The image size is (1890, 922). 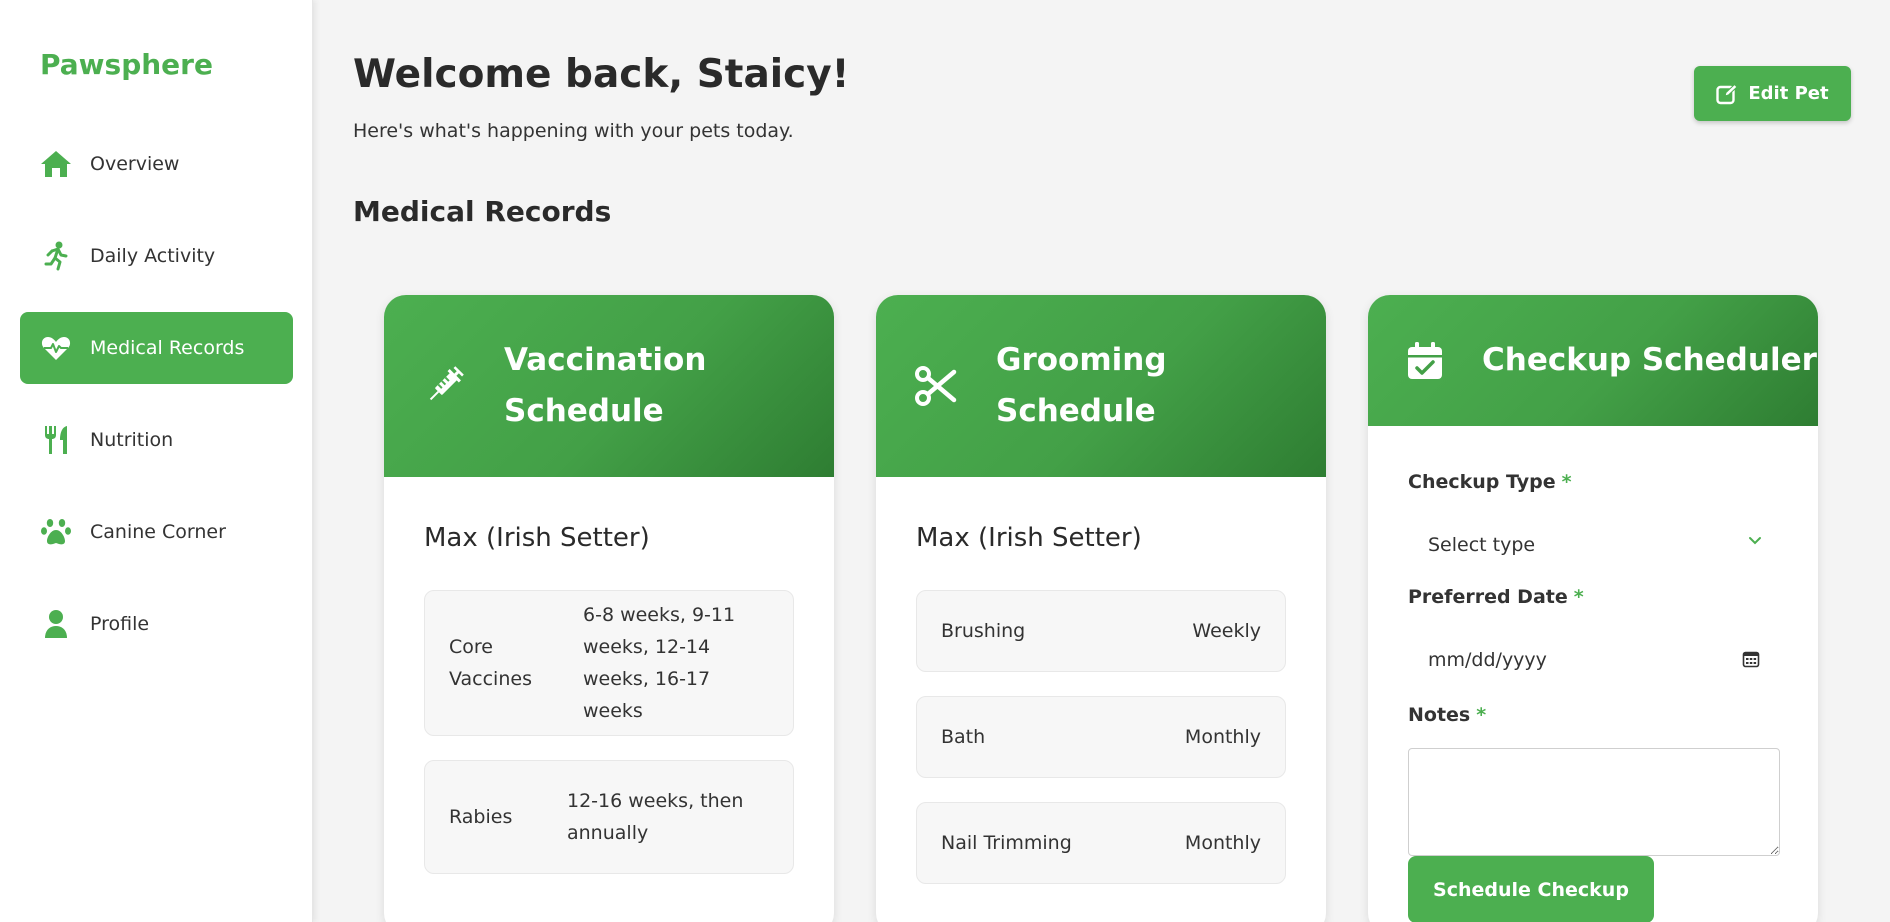 I want to click on edit-pet-button: Edit Pet, so click(x=1772, y=93).